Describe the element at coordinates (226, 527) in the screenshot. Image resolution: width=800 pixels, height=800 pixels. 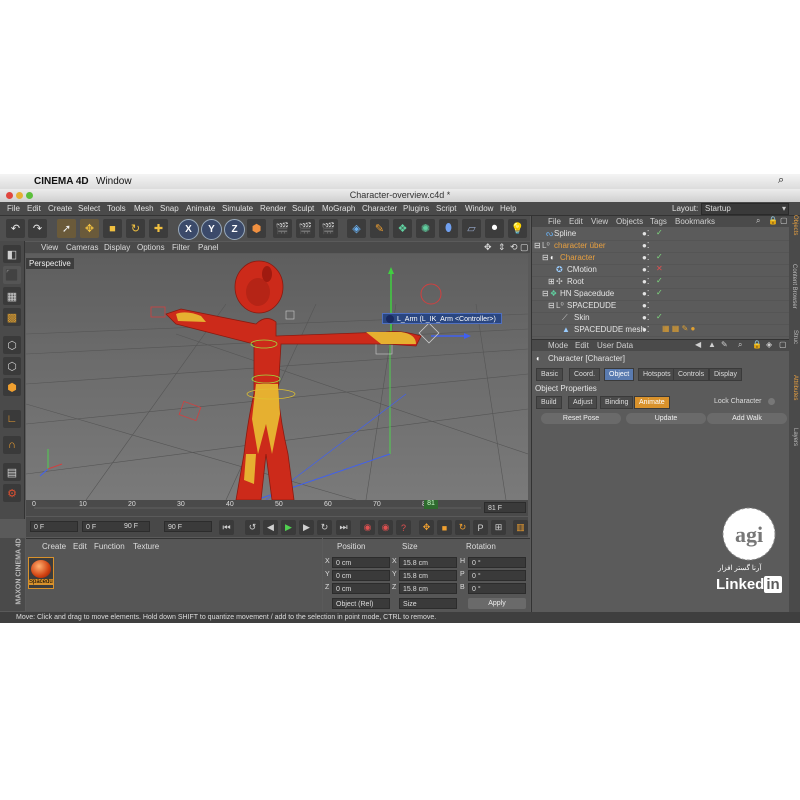
I see `go-to-start-icon: ⏮` at that location.